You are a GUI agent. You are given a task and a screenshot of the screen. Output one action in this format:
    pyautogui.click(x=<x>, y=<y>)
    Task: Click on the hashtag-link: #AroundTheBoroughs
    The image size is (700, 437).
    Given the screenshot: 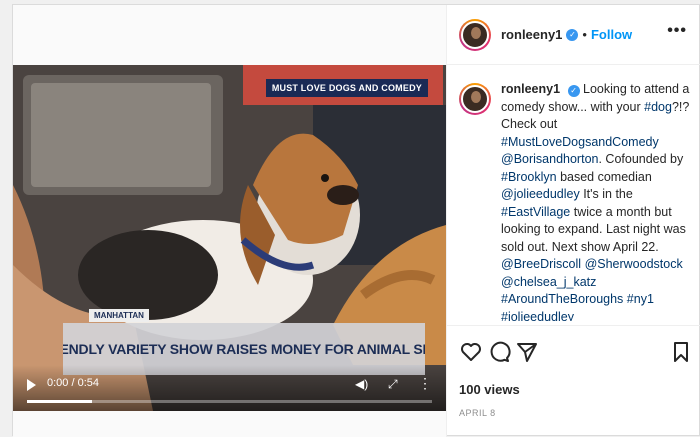 What is the action you would take?
    pyautogui.click(x=562, y=299)
    